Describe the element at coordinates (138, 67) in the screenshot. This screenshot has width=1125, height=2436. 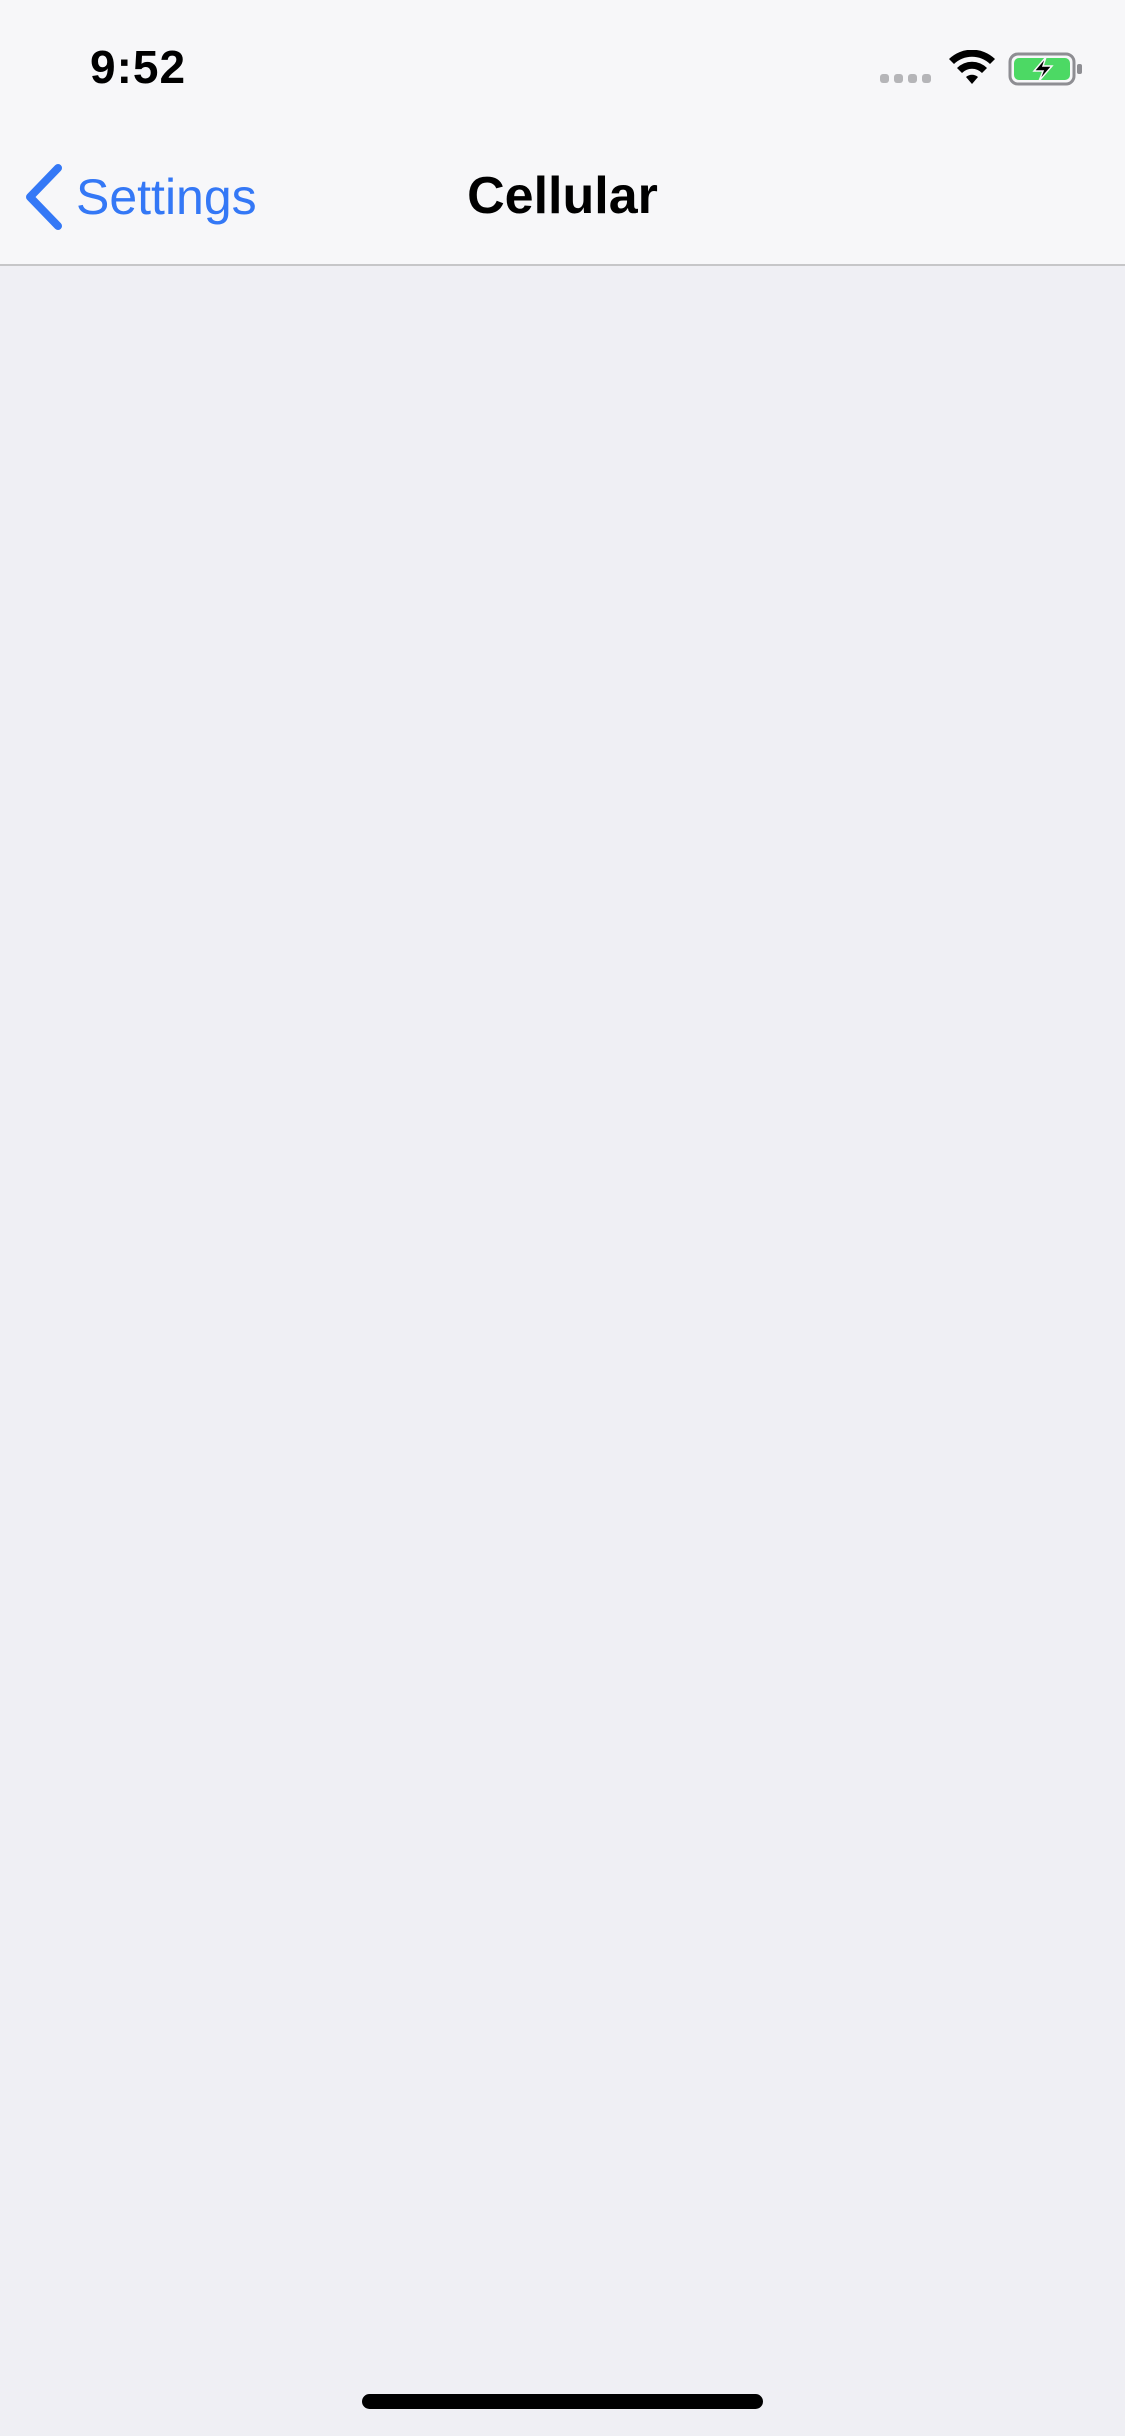
I see `status-time: 9:52` at that location.